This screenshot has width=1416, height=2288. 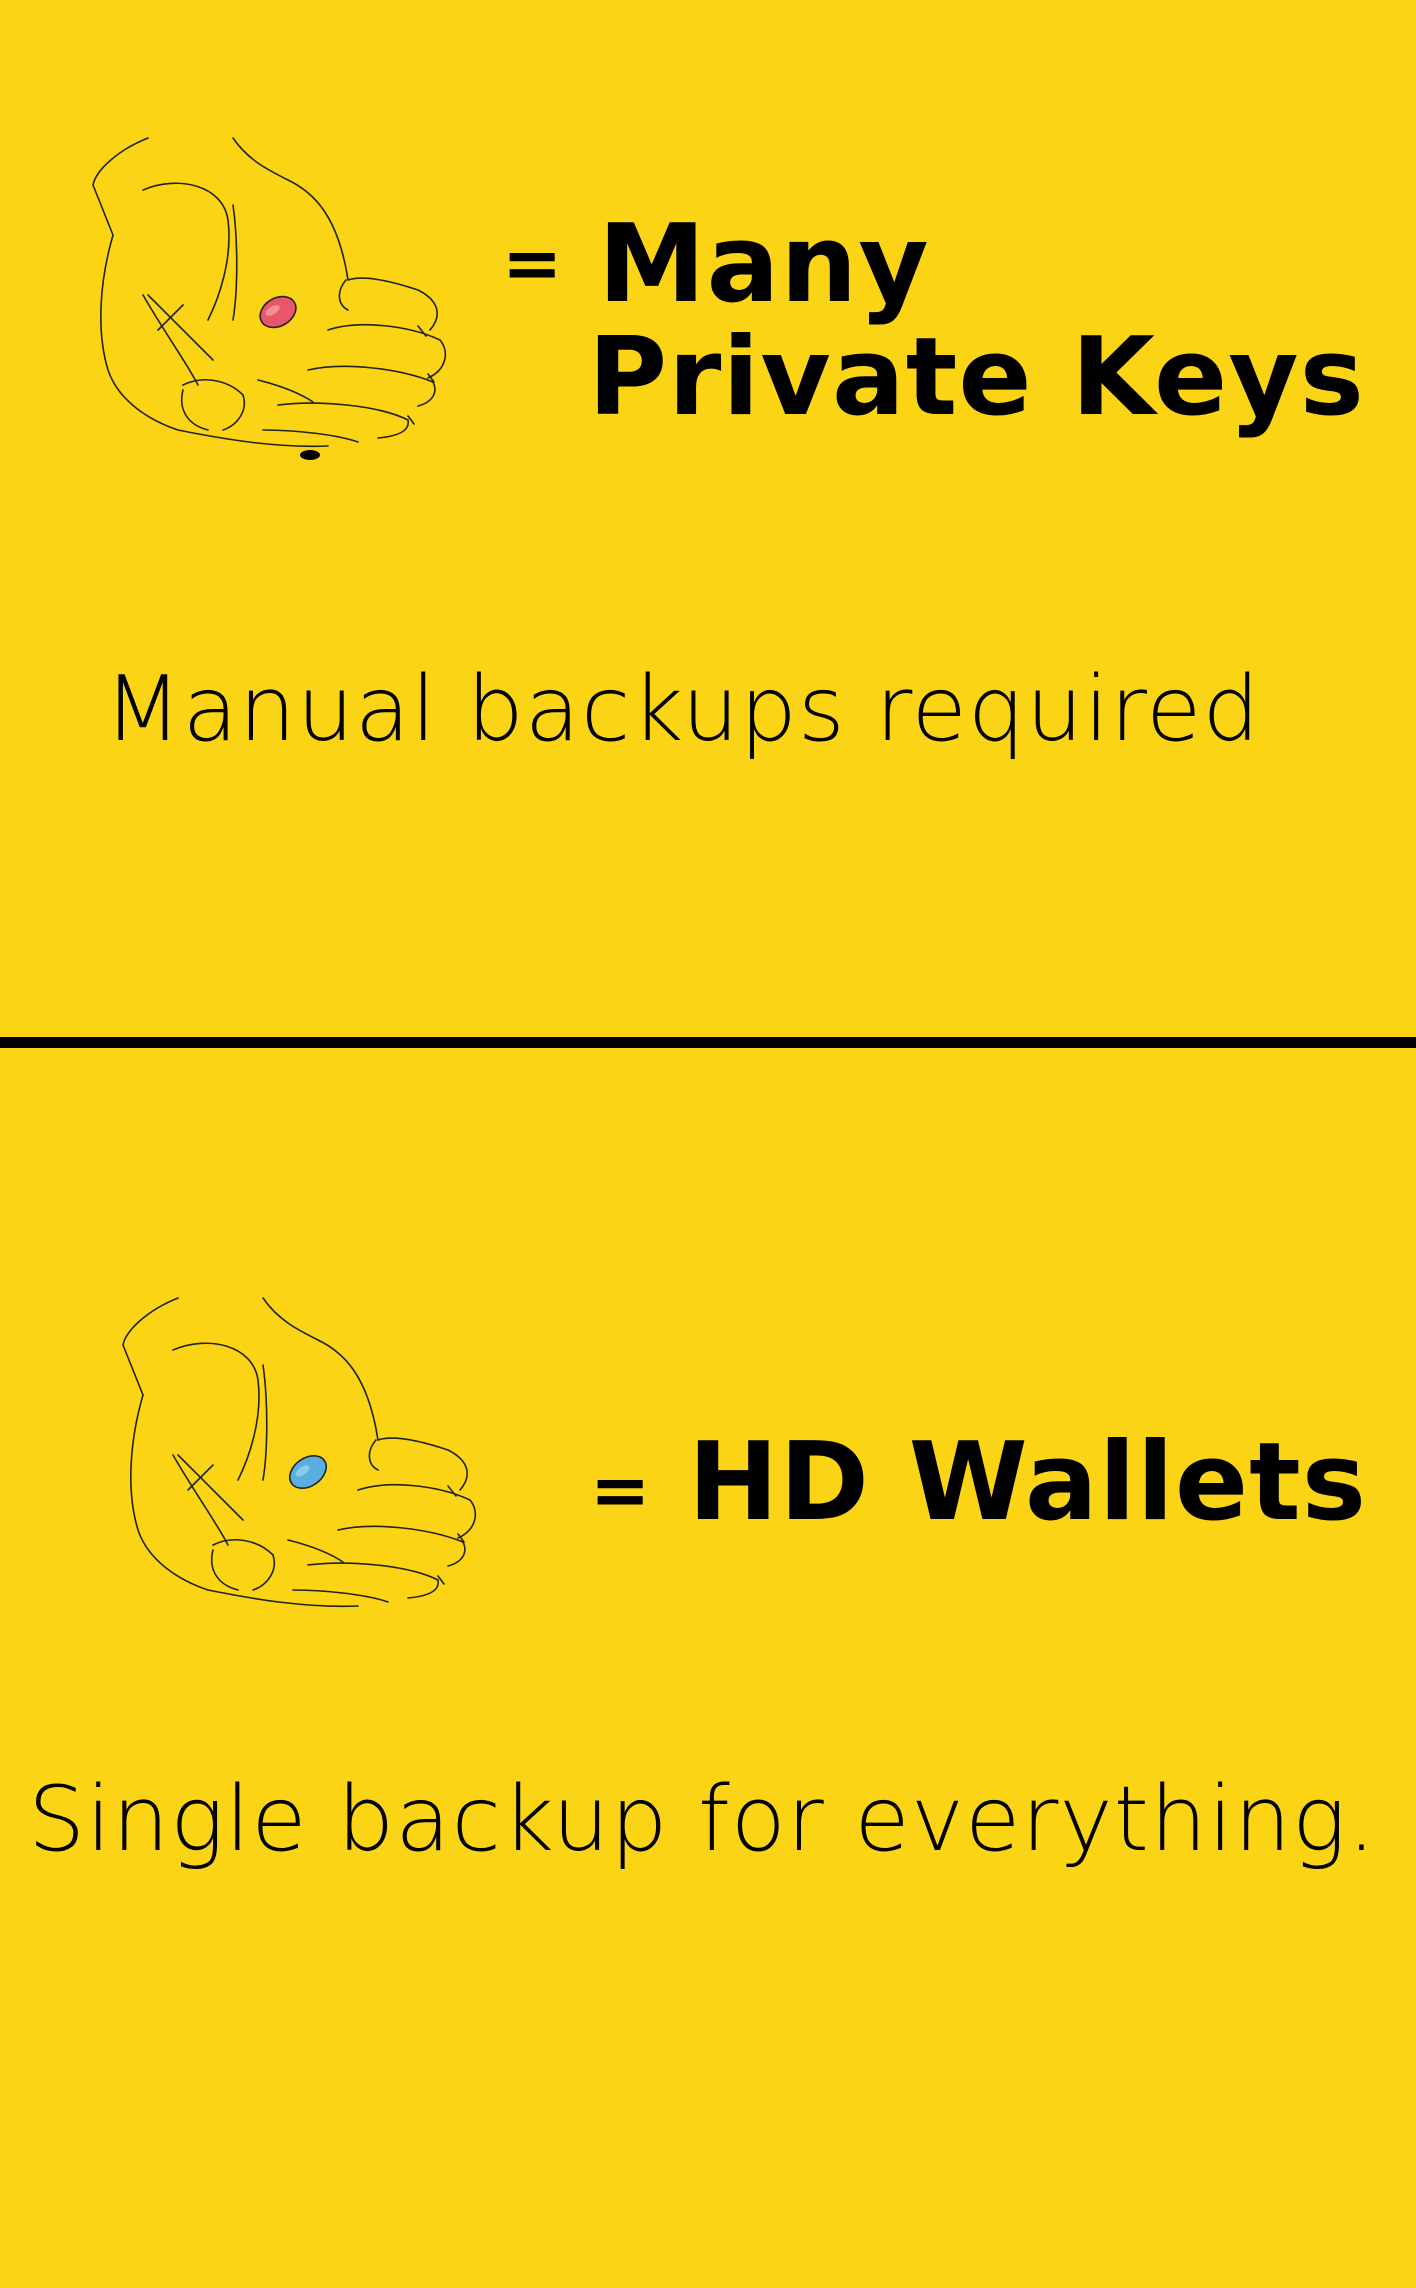 I want to click on caption-top: Manual backups required, so click(x=682, y=709).